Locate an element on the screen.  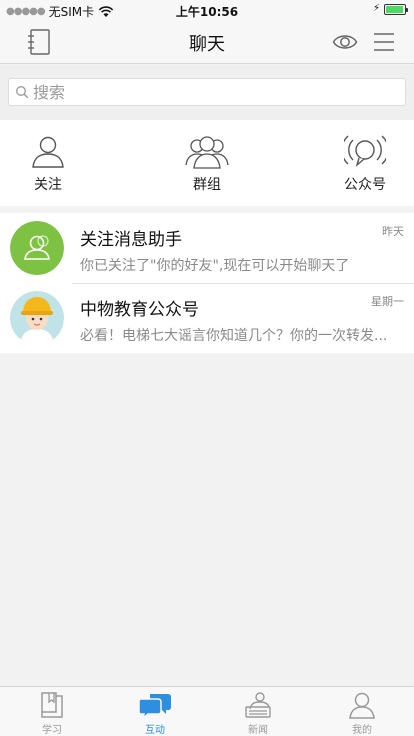
status-time: 上午10:56 is located at coordinates (207, 12).